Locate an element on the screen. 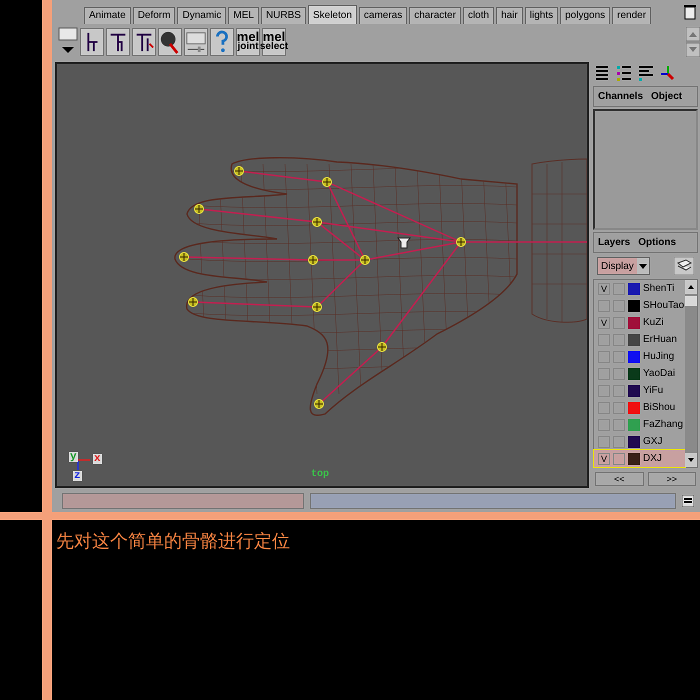 The image size is (700, 700). color-list-icon is located at coordinates (624, 73).